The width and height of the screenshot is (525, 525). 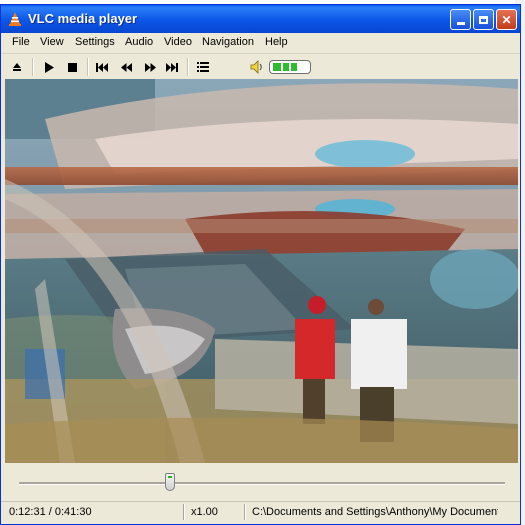 I want to click on next-button, so click(x=172, y=67).